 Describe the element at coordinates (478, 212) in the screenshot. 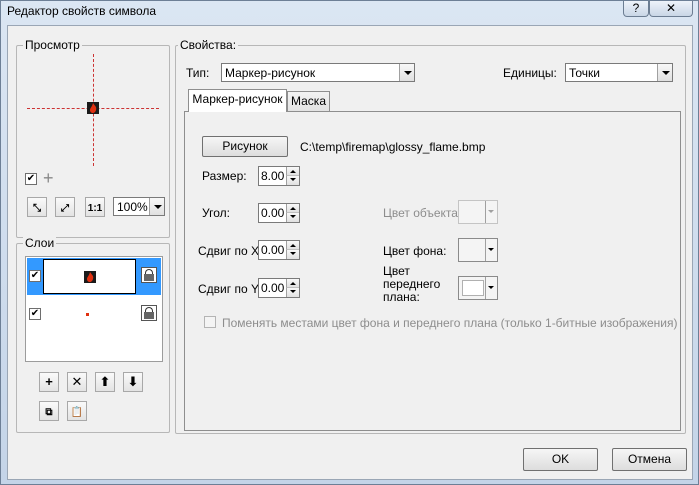

I see `object-color-button` at that location.